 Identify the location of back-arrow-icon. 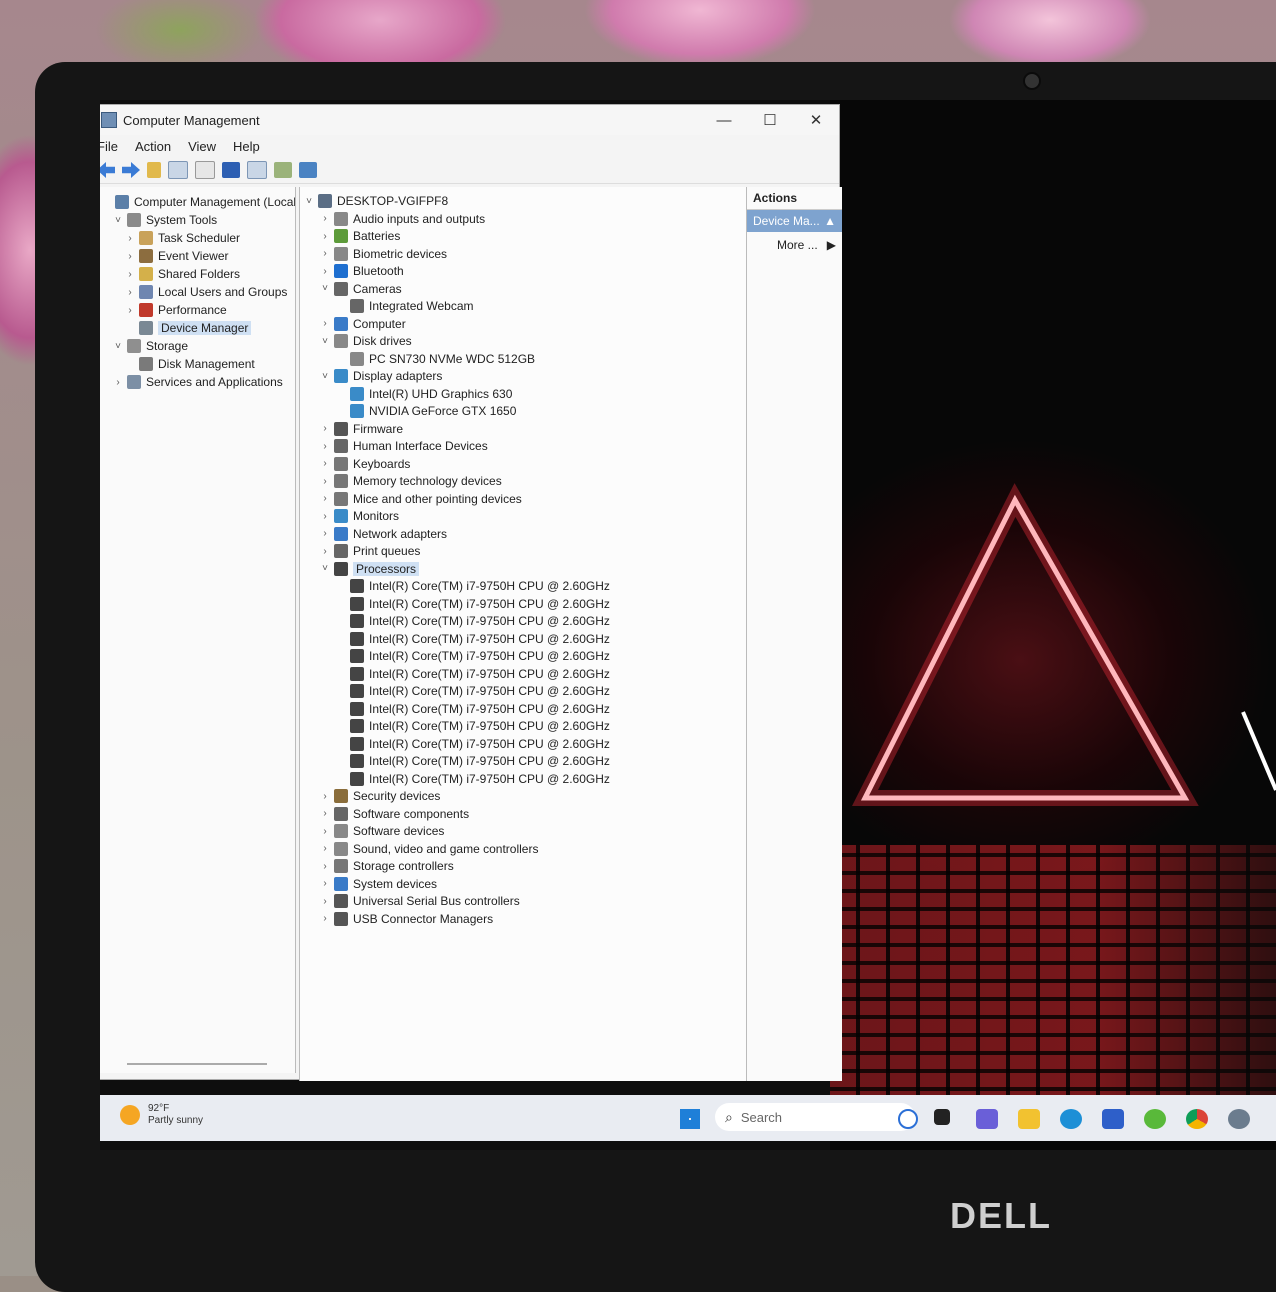
(107, 170).